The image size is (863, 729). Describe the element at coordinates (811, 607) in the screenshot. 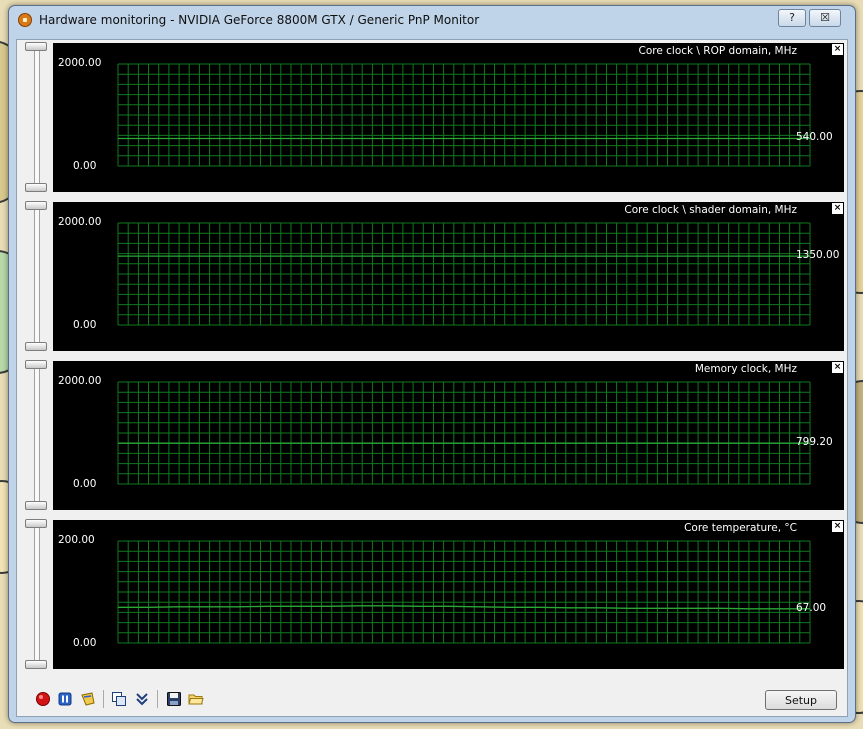

I see `current-value-label: 67.00` at that location.